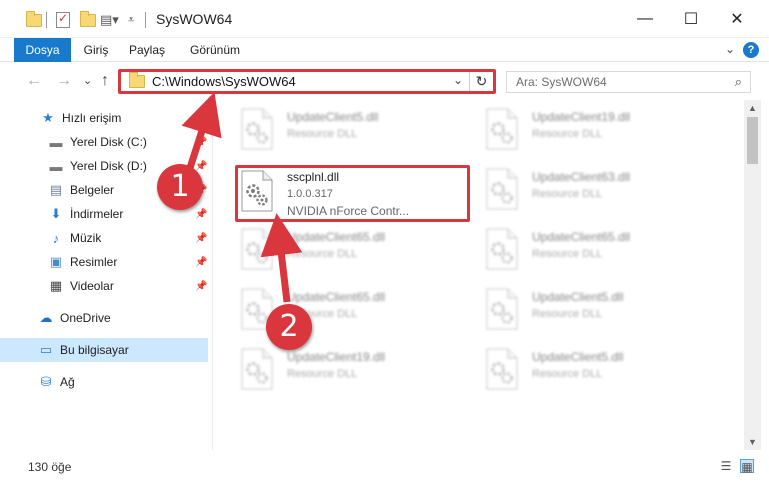 This screenshot has height=493, width=769. I want to click on step-badge-2: 2, so click(289, 327).